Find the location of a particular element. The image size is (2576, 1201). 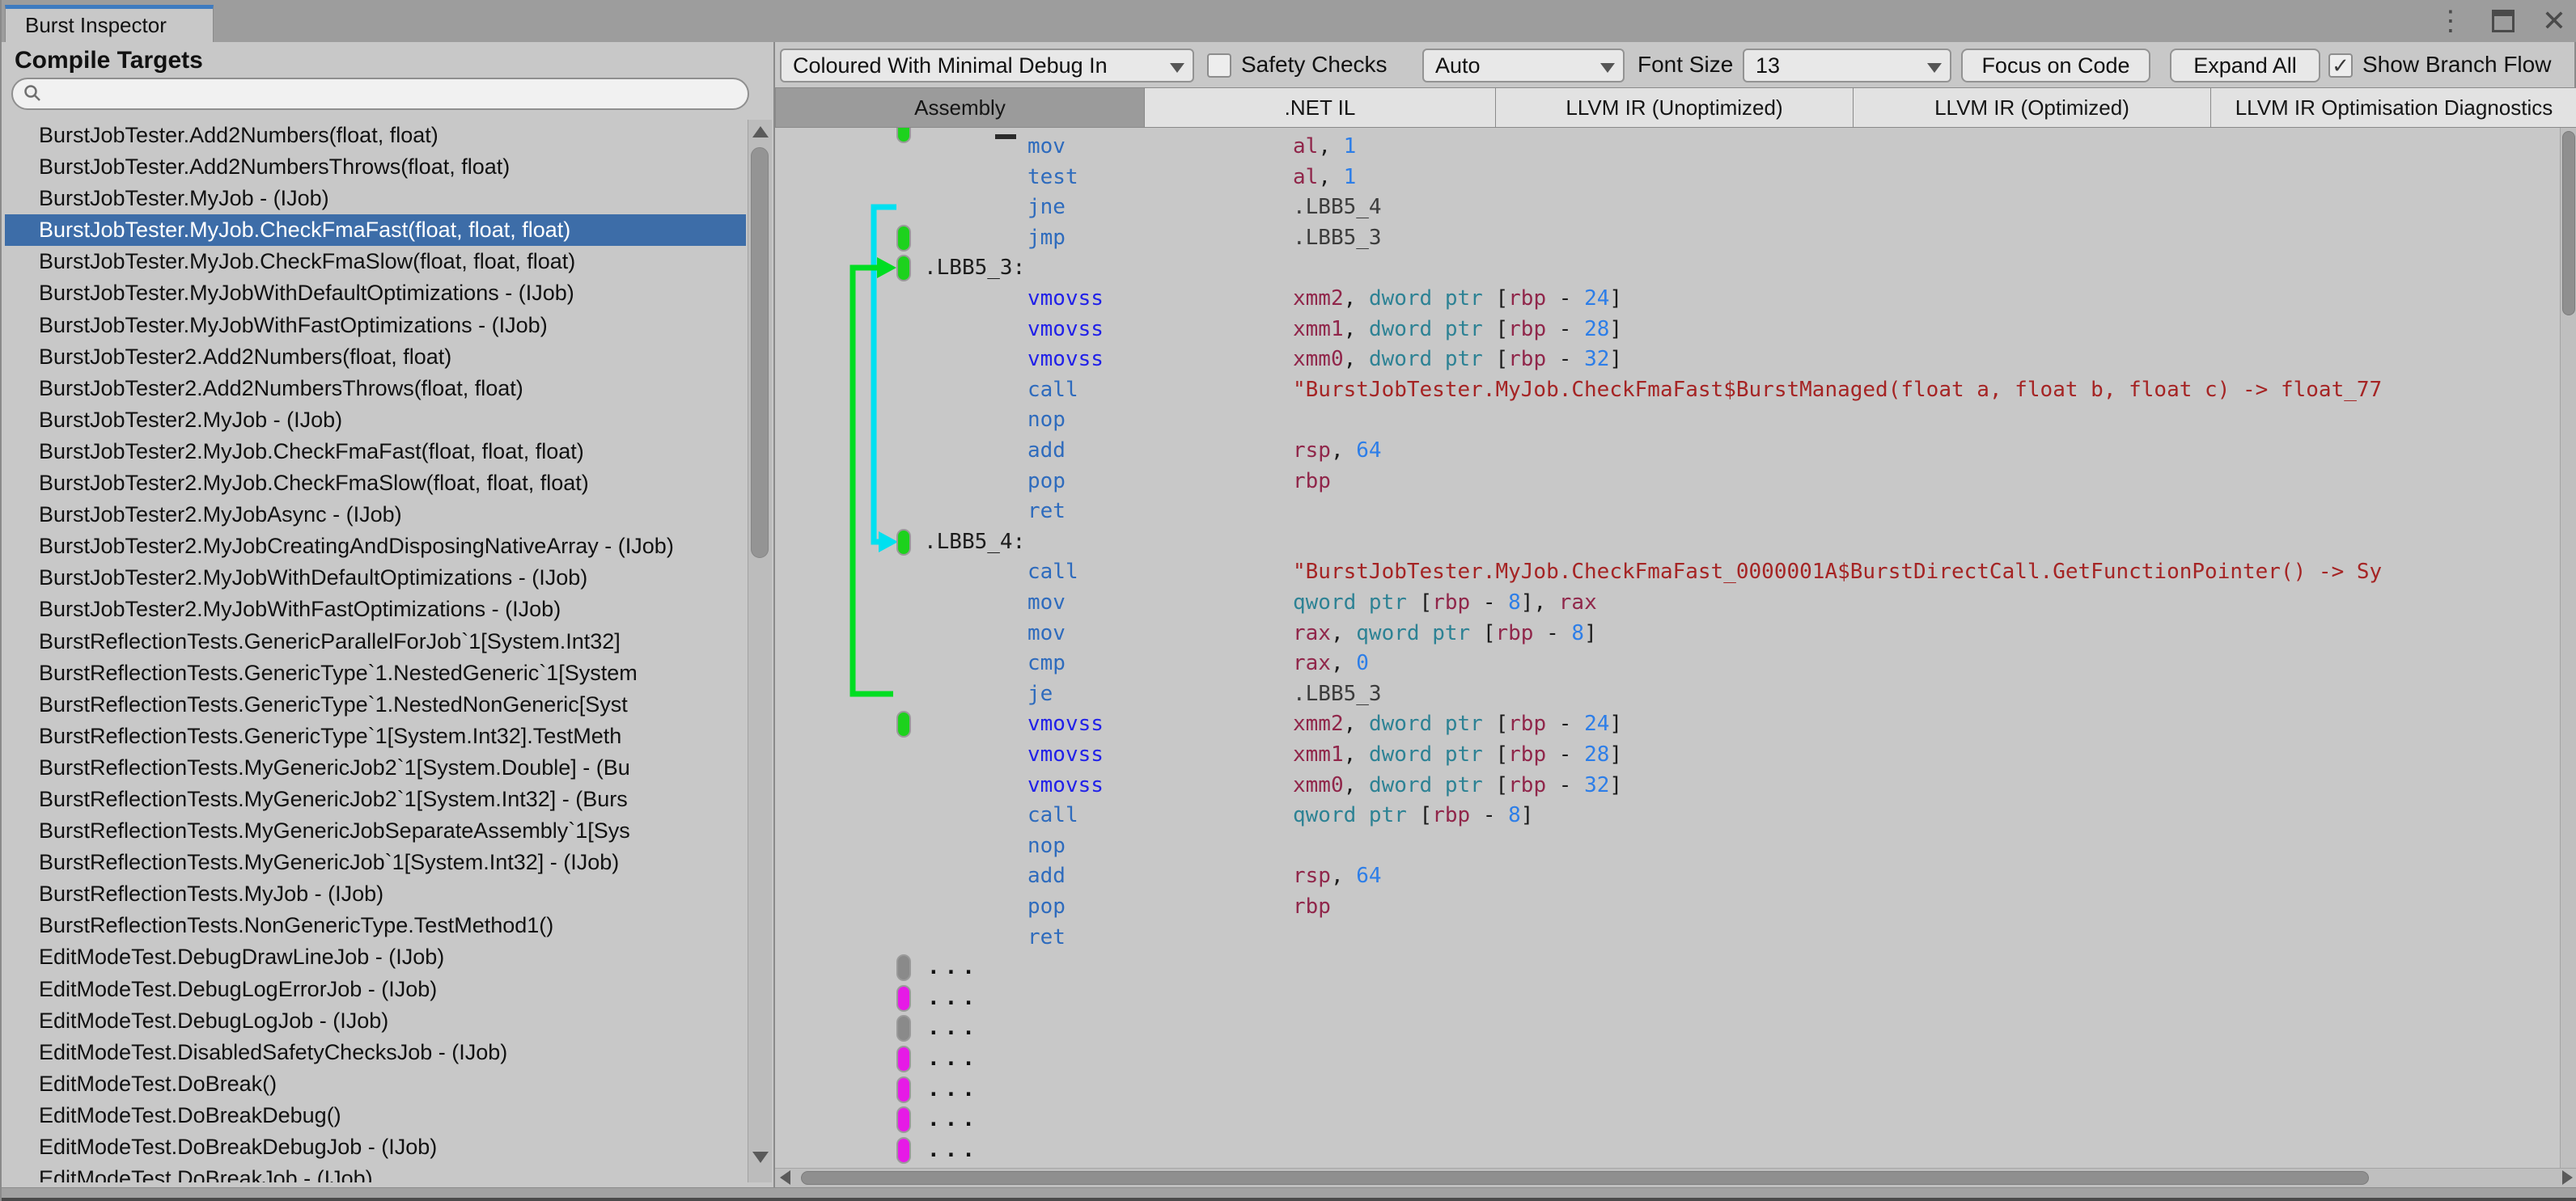

mnemonic: test is located at coordinates (1052, 176).